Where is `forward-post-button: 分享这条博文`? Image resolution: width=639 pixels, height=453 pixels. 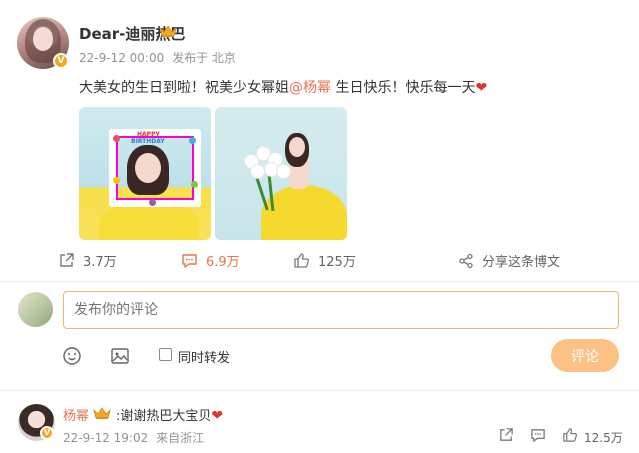
forward-post-button: 分享这条博文 is located at coordinates (509, 260).